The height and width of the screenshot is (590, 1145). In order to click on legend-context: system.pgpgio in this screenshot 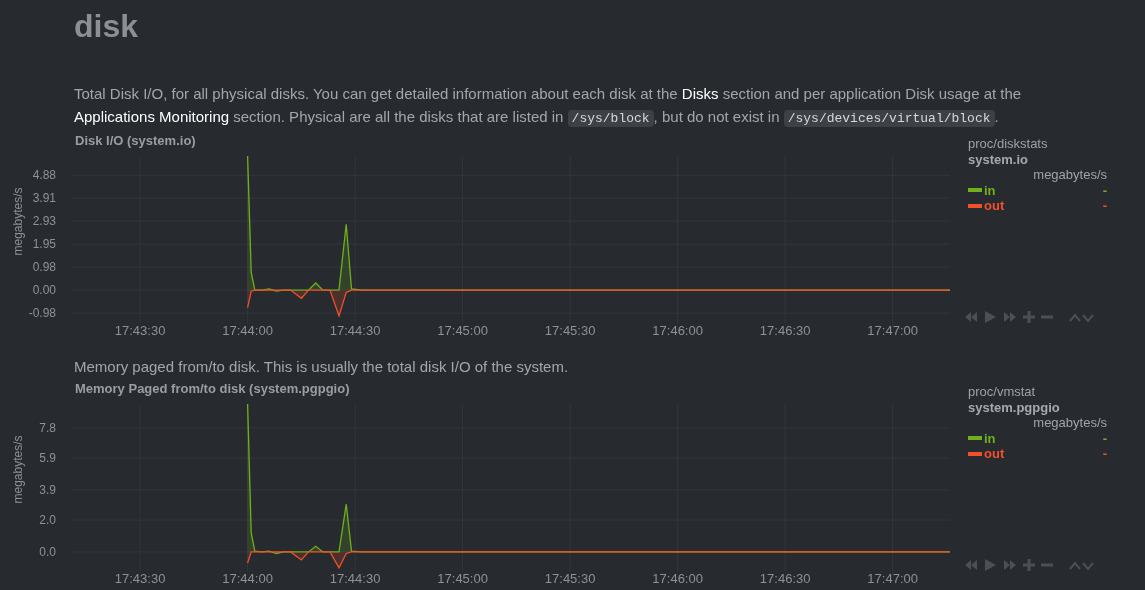, I will do `click(1014, 407)`.